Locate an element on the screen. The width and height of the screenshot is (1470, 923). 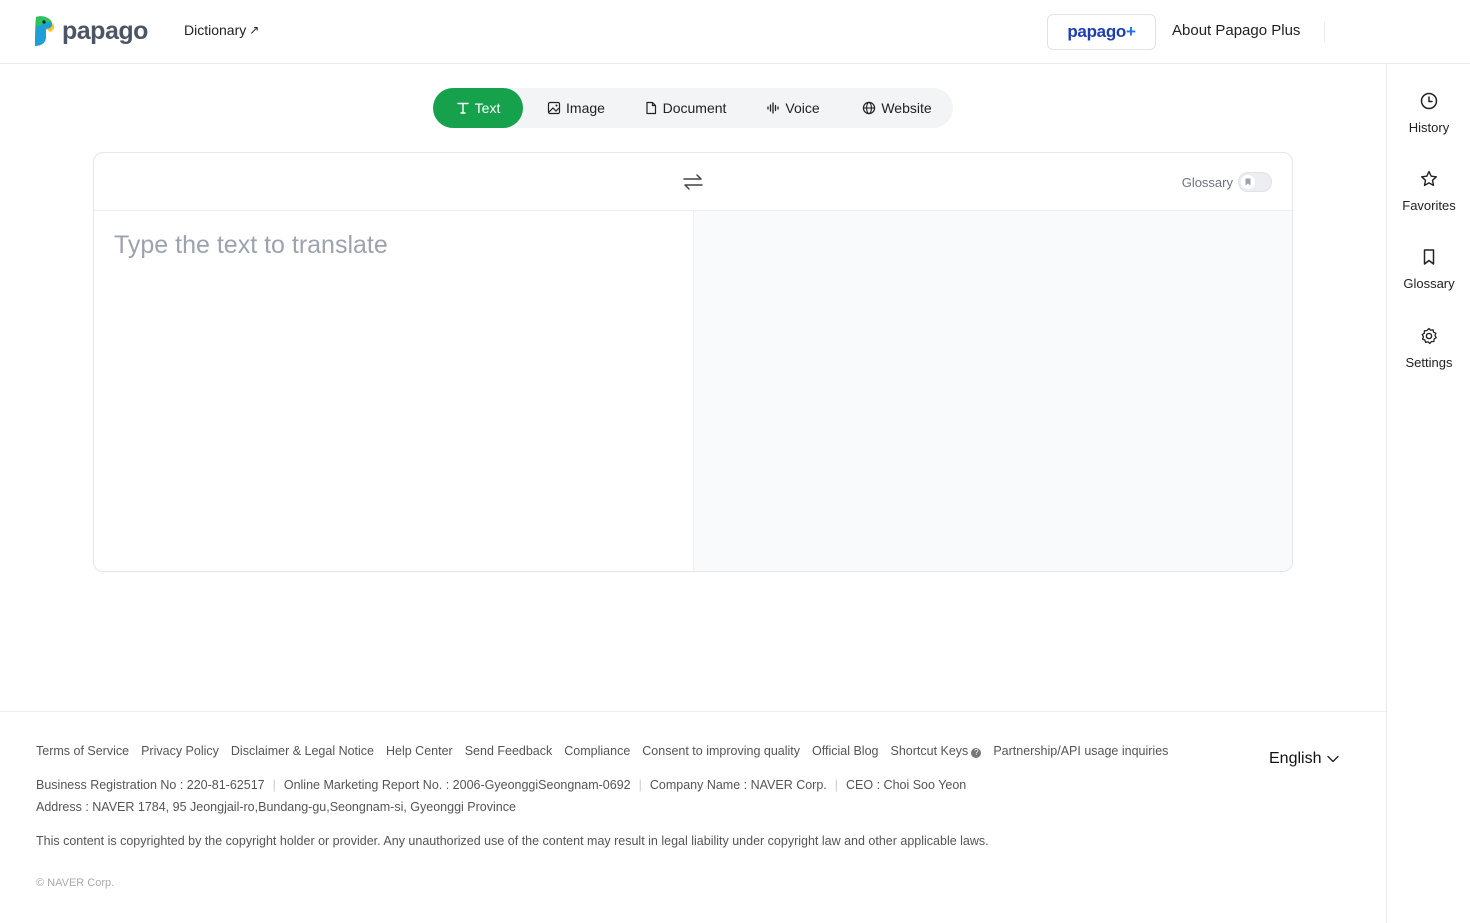
help-icon: ? is located at coordinates (976, 753).